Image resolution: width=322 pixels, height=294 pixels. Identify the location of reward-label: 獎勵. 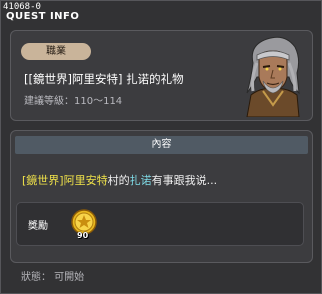
(38, 226).